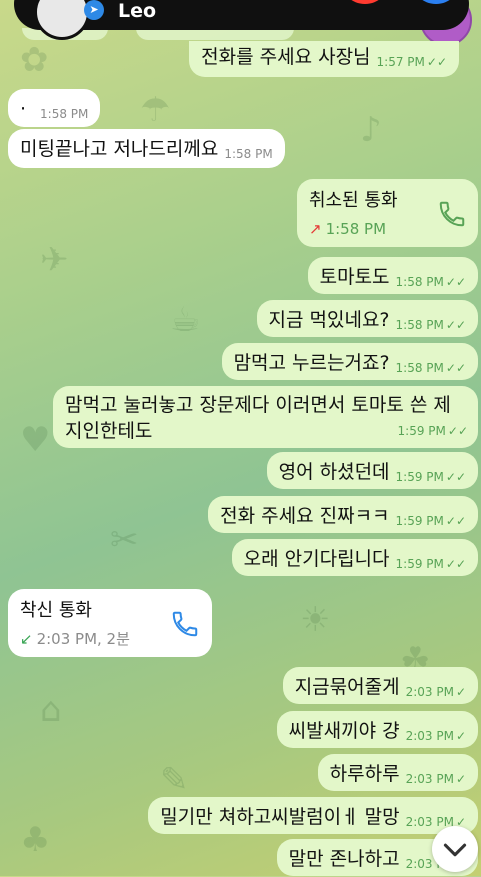 This screenshot has height=877, width=481. I want to click on message-outgoing: 하루하루 2:03 PM ✓, so click(397, 772).